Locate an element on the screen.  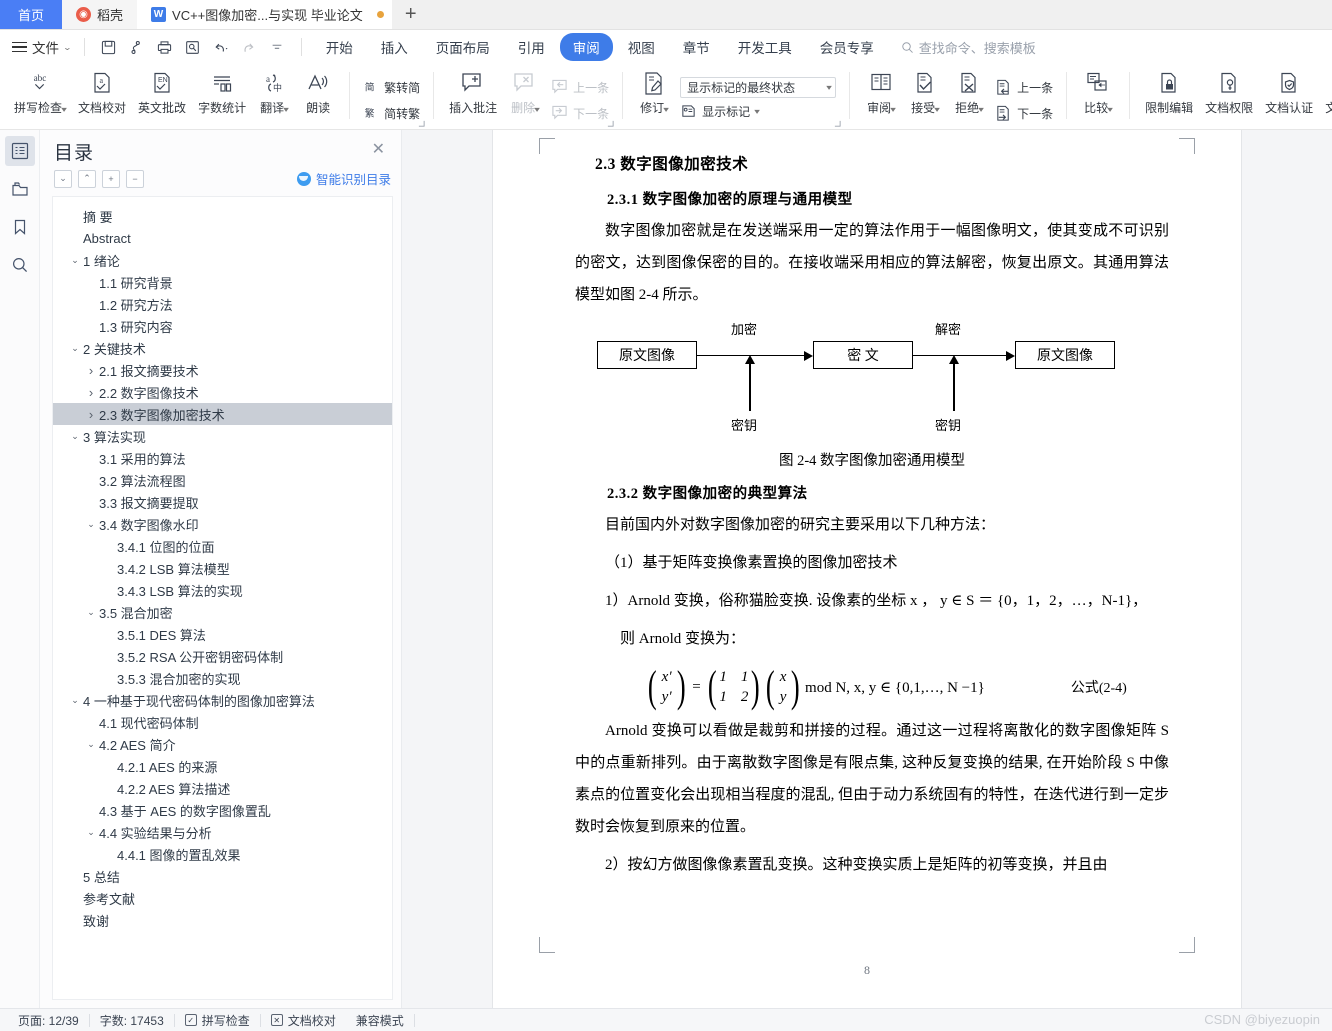
status-compat-mode: 兼容模式 is located at coordinates (380, 1020).